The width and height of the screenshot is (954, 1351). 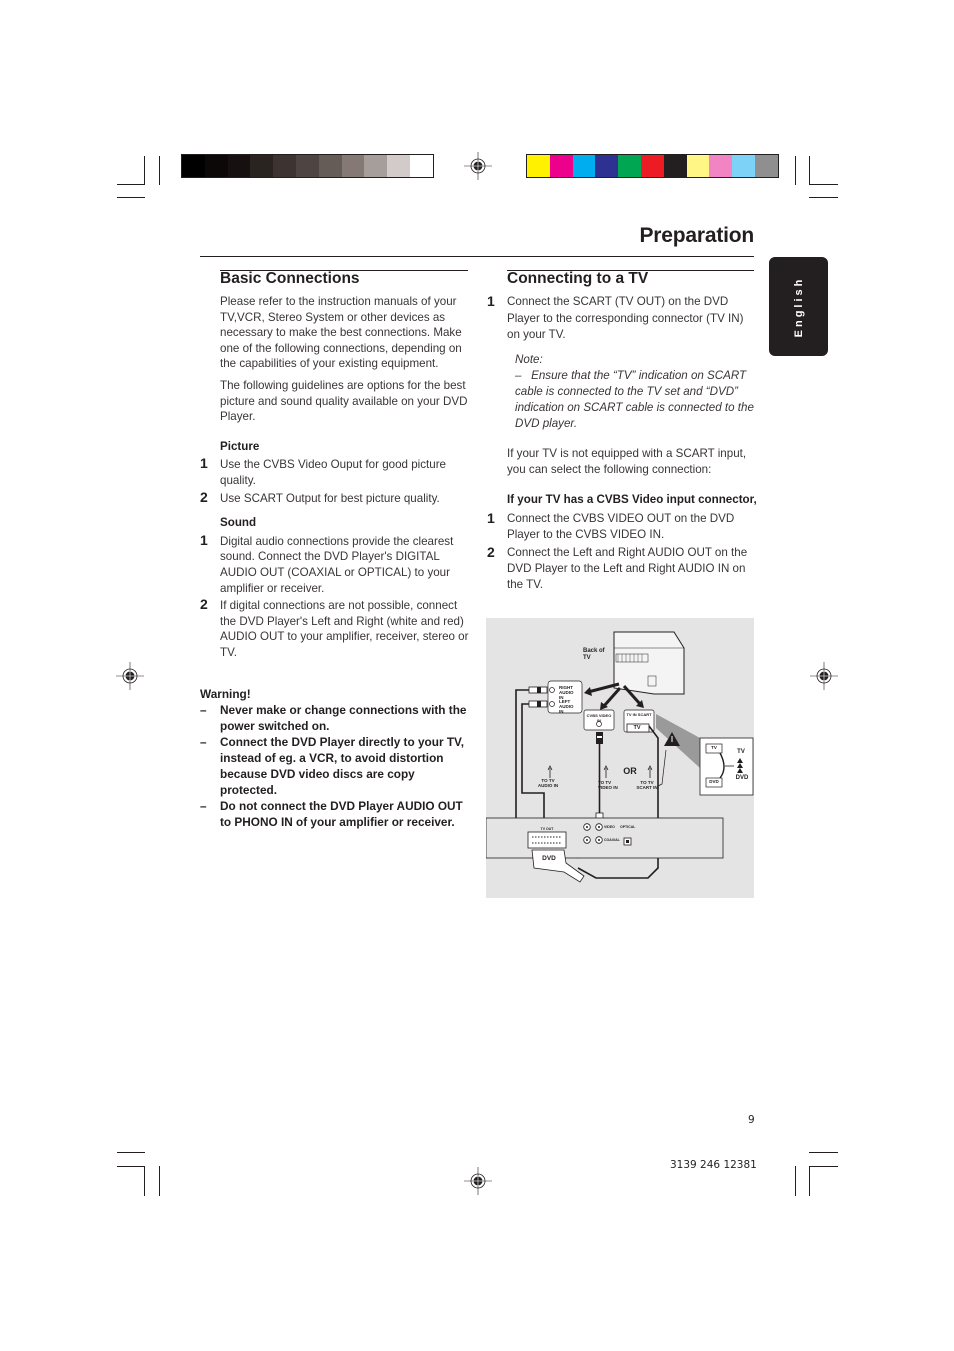 What do you see at coordinates (639, 714) in the screenshot?
I see `tv-in-scart-label: TV IN SCART` at bounding box center [639, 714].